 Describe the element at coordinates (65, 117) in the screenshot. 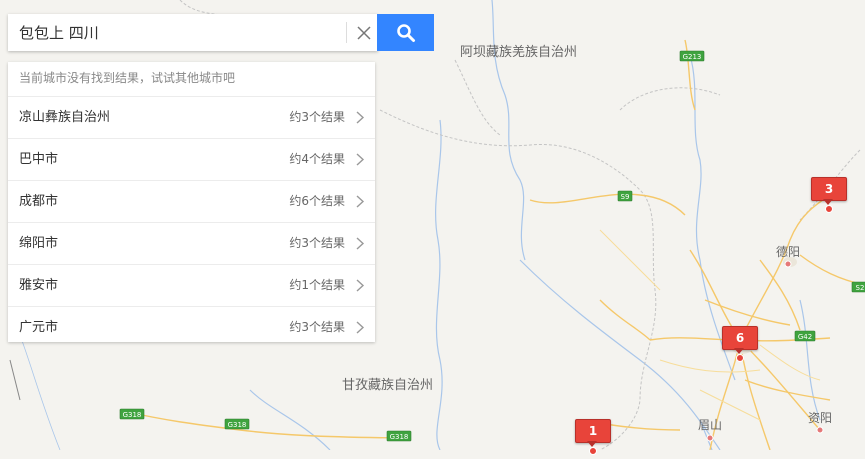

I see `result-city-name: 凉山彝族自治州` at that location.